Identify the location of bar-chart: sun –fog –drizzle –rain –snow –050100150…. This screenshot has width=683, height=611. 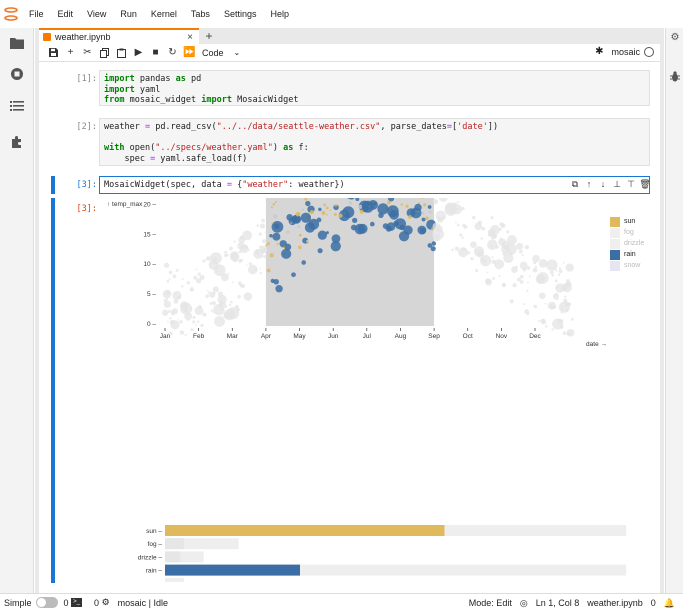
(369, 527).